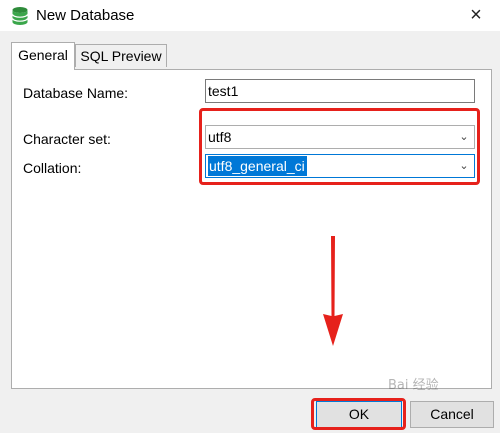 The width and height of the screenshot is (500, 433). I want to click on character-set-label: Character set:, so click(67, 139).